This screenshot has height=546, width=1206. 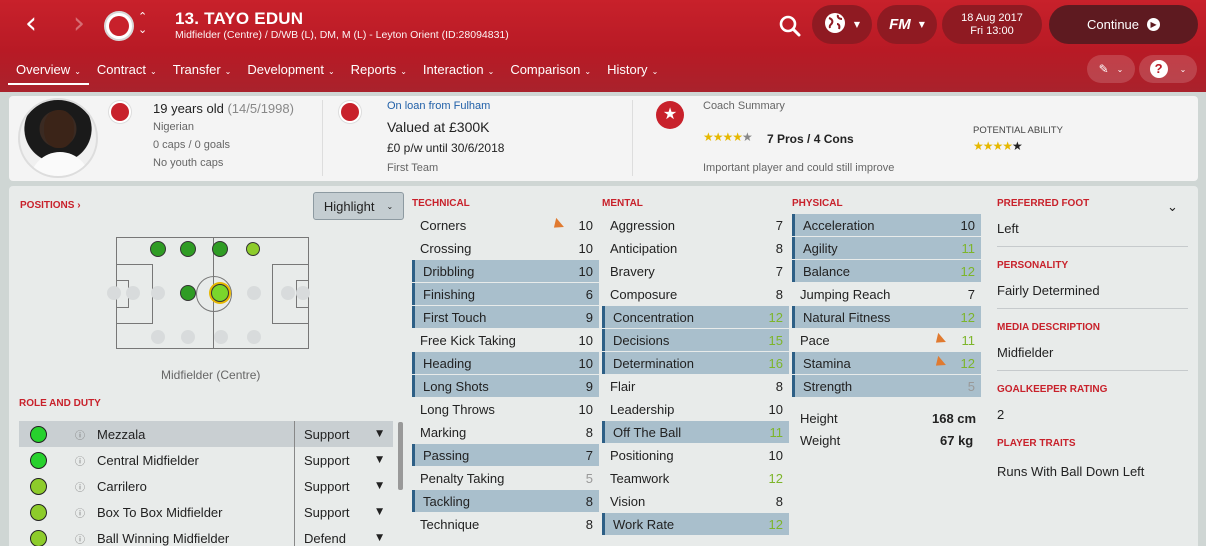 I want to click on attribute-row: Corners 10, so click(x=505, y=225).